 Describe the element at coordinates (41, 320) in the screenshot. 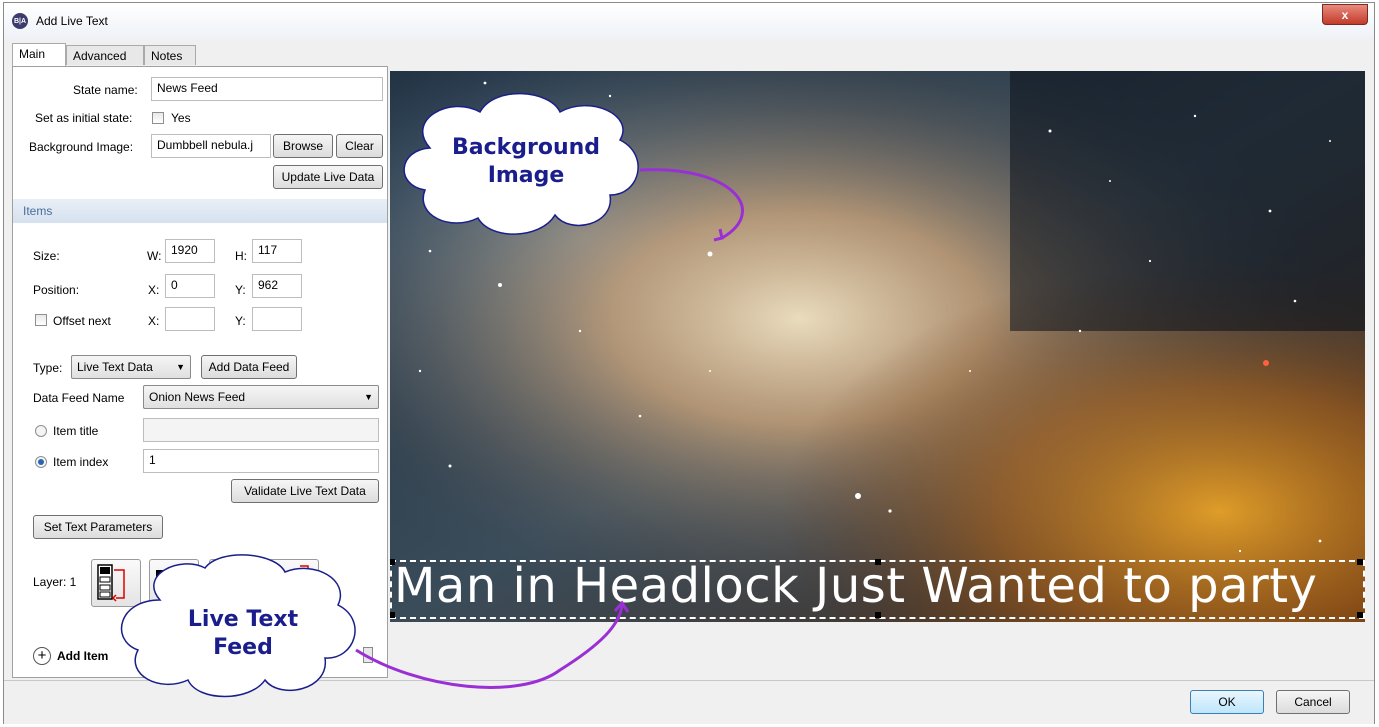

I see `offset-next-checkbox` at that location.